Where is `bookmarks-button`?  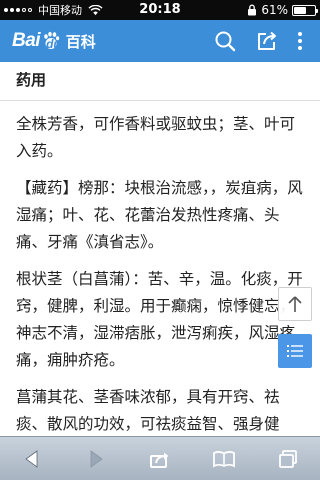
bookmarks-button is located at coordinates (224, 459).